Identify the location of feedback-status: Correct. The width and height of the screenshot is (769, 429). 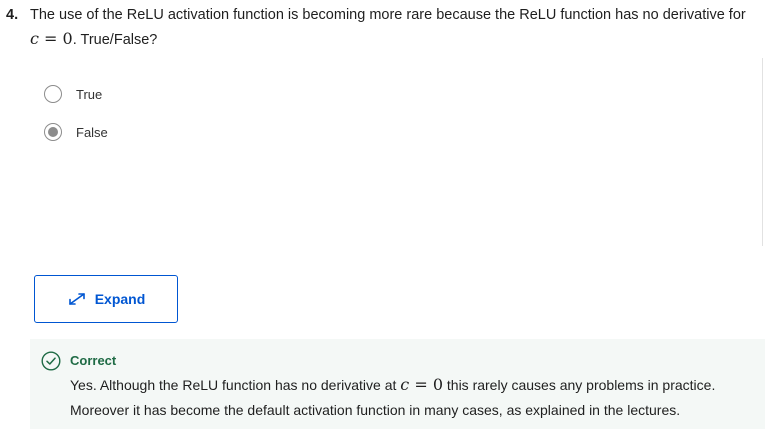
(93, 360).